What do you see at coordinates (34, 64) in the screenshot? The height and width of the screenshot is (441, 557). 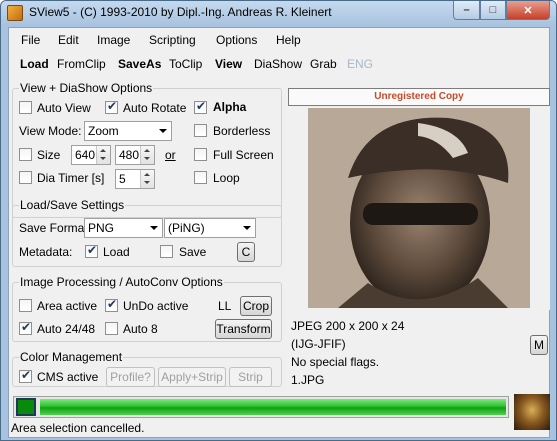 I see `load-button: Load` at bounding box center [34, 64].